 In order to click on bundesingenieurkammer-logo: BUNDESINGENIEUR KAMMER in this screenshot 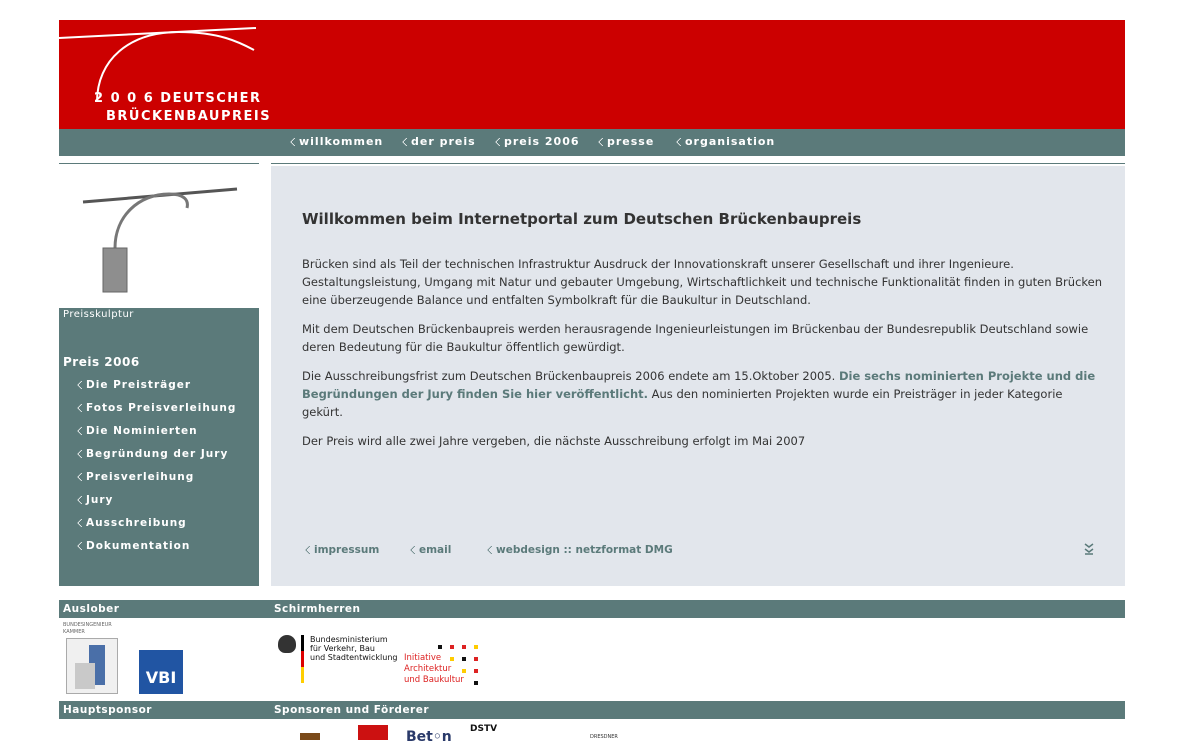, I will do `click(93, 659)`.